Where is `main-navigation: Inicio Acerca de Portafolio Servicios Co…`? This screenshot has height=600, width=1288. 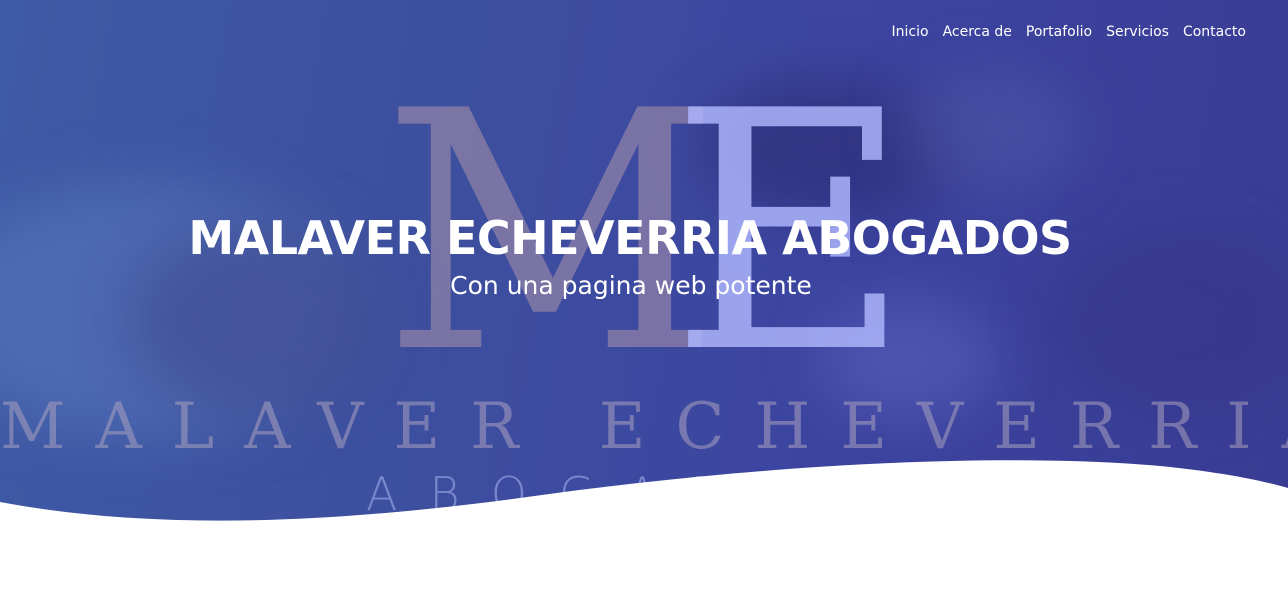 main-navigation: Inicio Acerca de Portafolio Servicios Co… is located at coordinates (1069, 32).